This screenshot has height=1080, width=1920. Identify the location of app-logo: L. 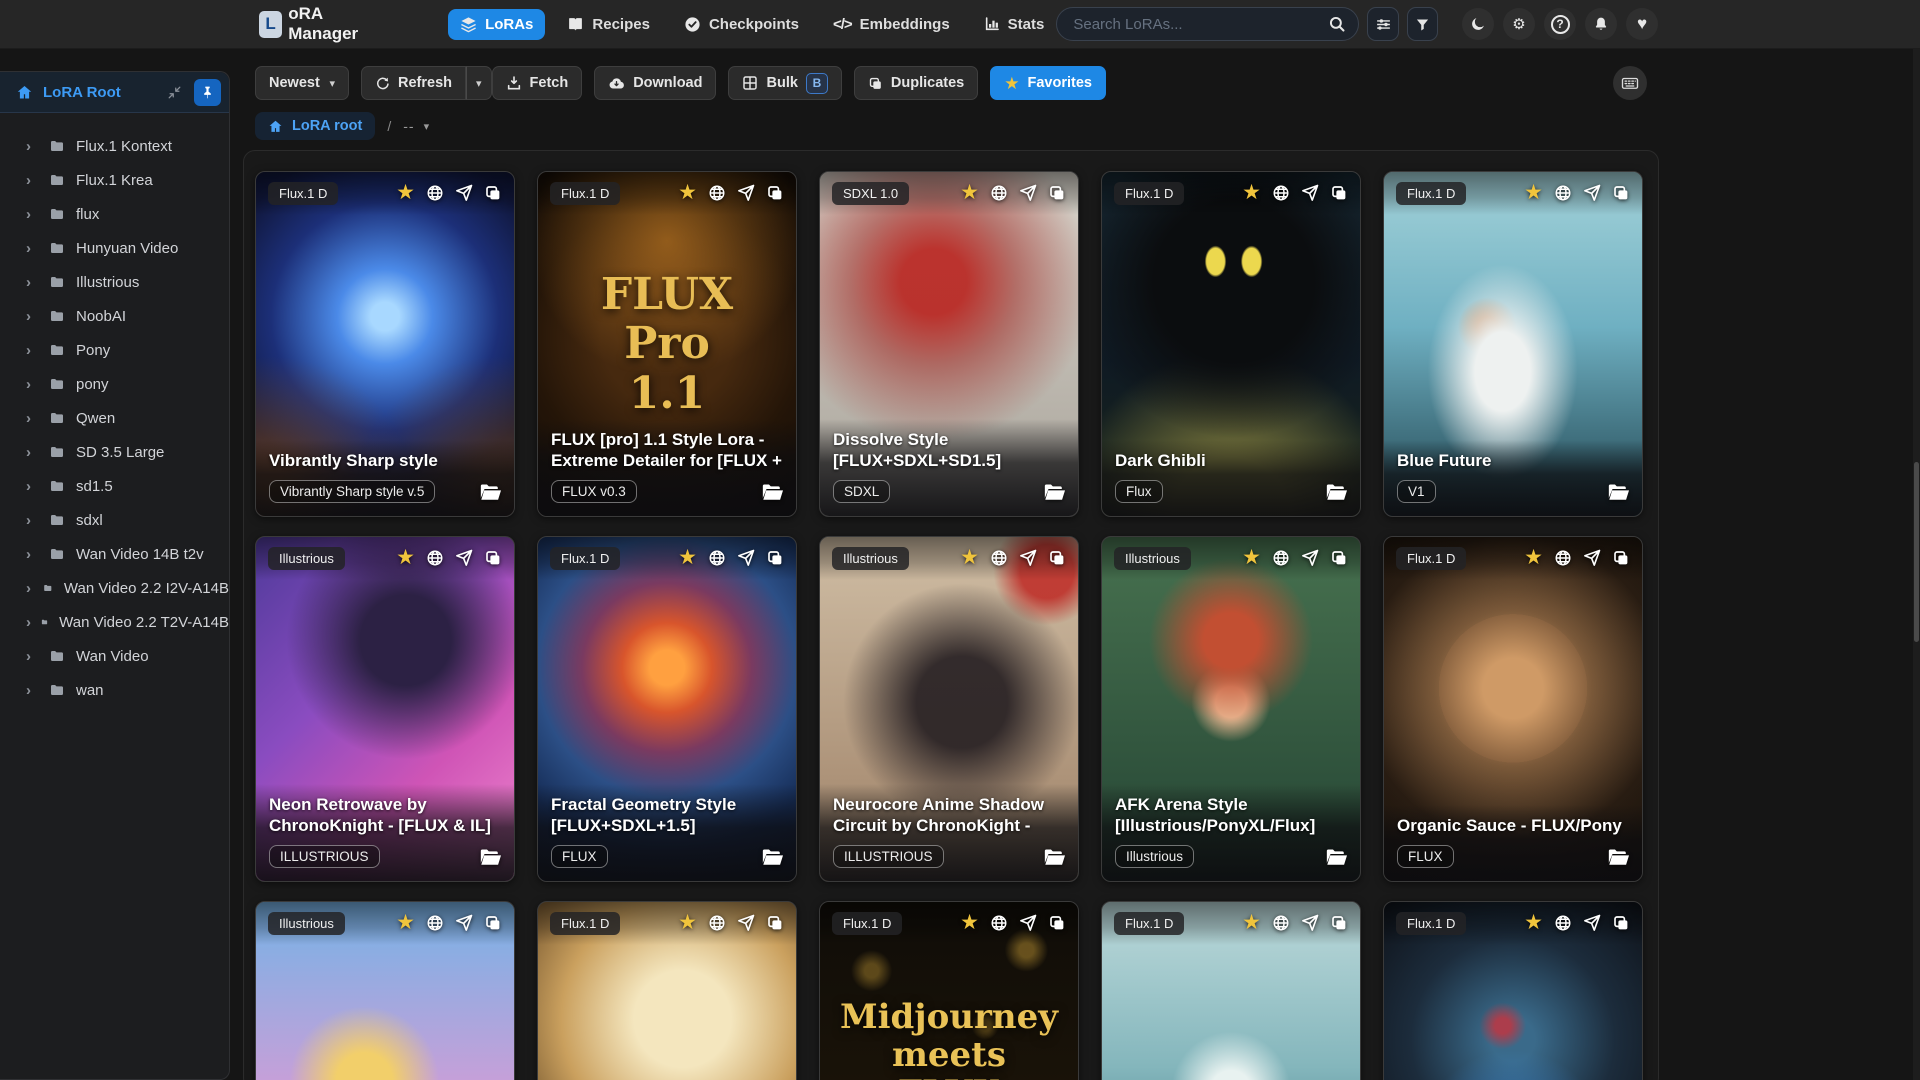
(271, 24).